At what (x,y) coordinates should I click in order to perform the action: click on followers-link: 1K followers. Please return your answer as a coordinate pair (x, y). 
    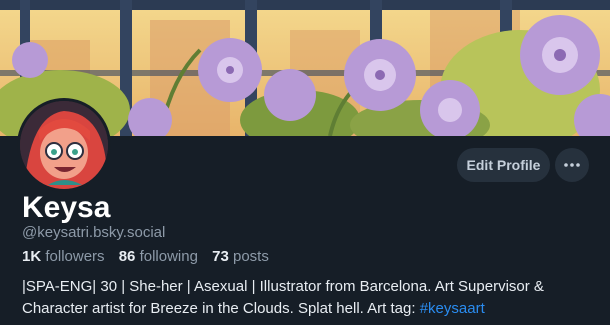
    Looking at the image, I should click on (63, 256).